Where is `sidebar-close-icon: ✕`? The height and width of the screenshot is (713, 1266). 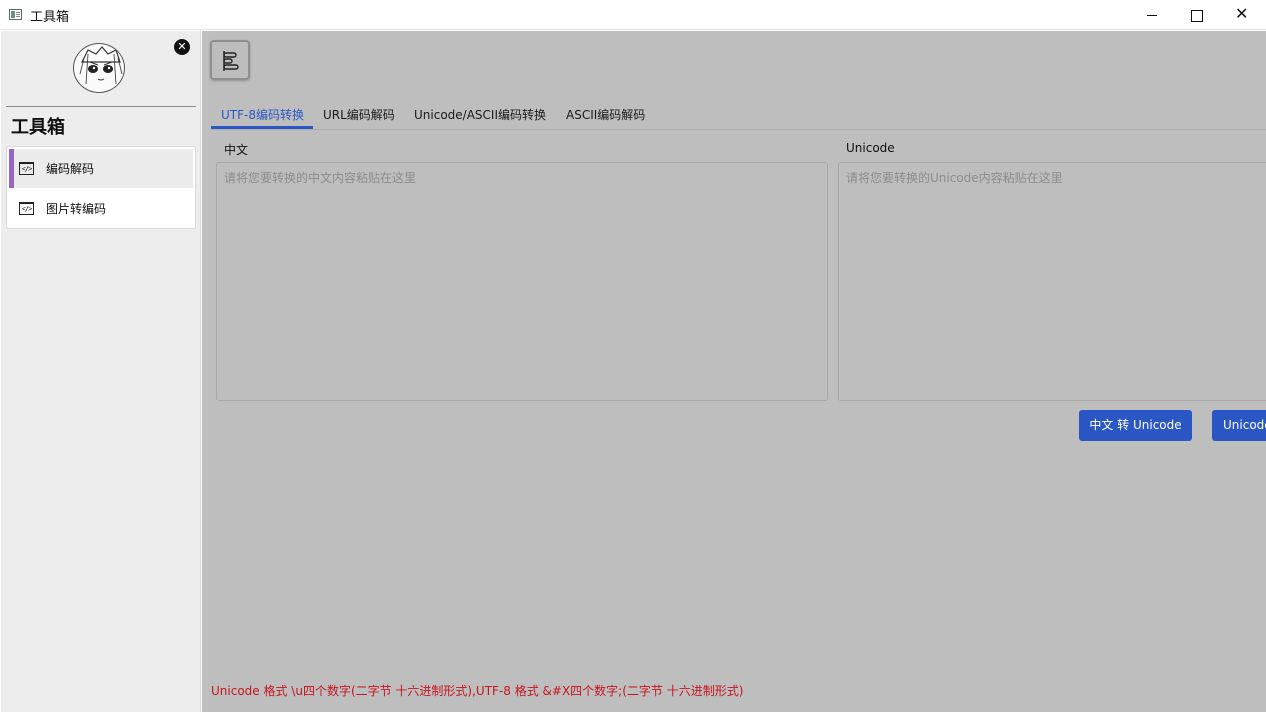
sidebar-close-icon: ✕ is located at coordinates (182, 47).